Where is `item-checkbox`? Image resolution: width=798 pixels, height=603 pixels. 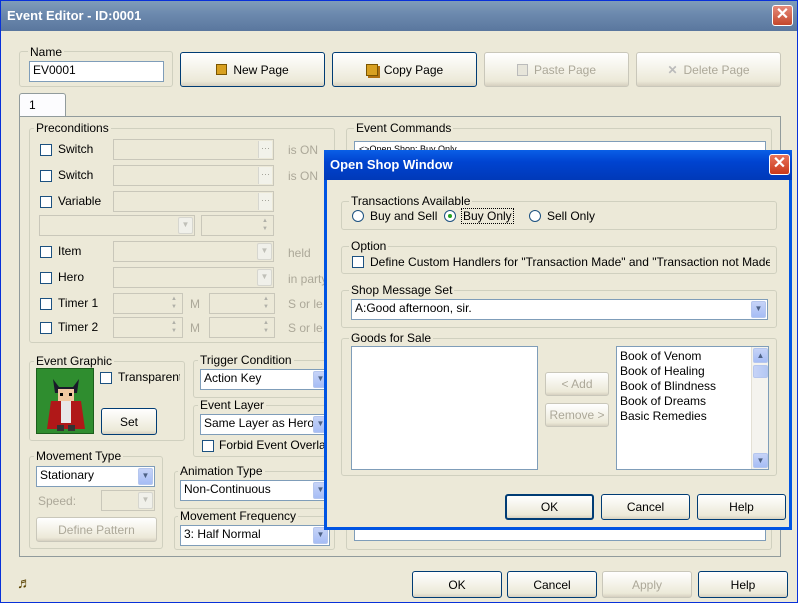
item-checkbox is located at coordinates (46, 252).